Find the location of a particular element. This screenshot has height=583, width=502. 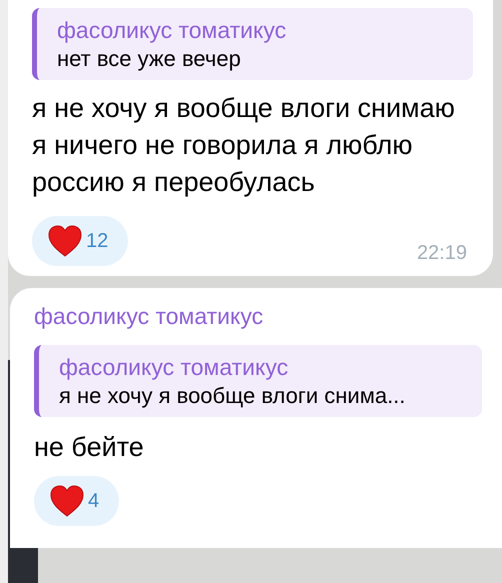

reply-quote: фасоликус томатикус нет все уже вечер is located at coordinates (252, 44).